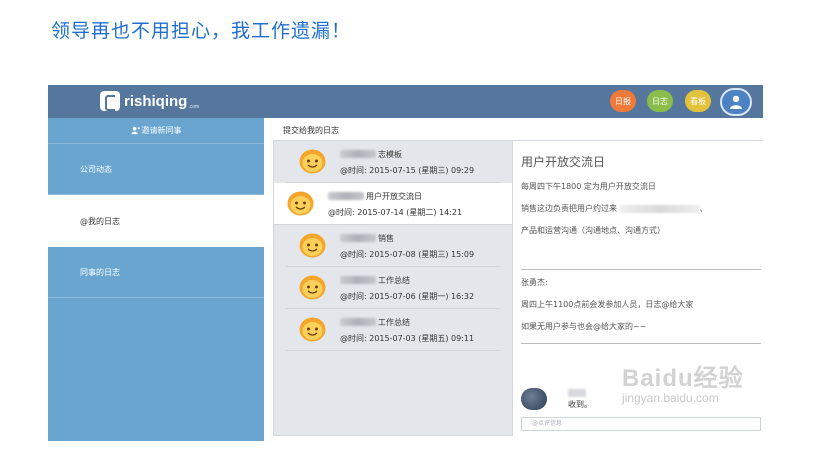  What do you see at coordinates (534, 399) in the screenshot?
I see `avatar` at bounding box center [534, 399].